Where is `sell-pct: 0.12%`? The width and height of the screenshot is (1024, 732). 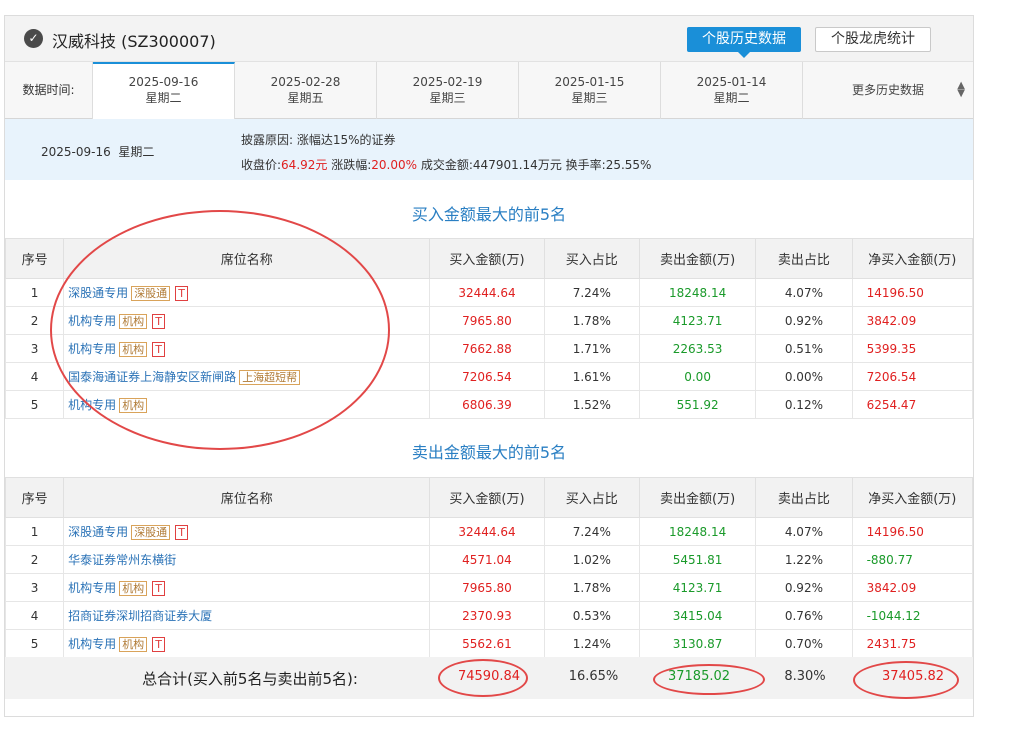 sell-pct: 0.12% is located at coordinates (804, 404).